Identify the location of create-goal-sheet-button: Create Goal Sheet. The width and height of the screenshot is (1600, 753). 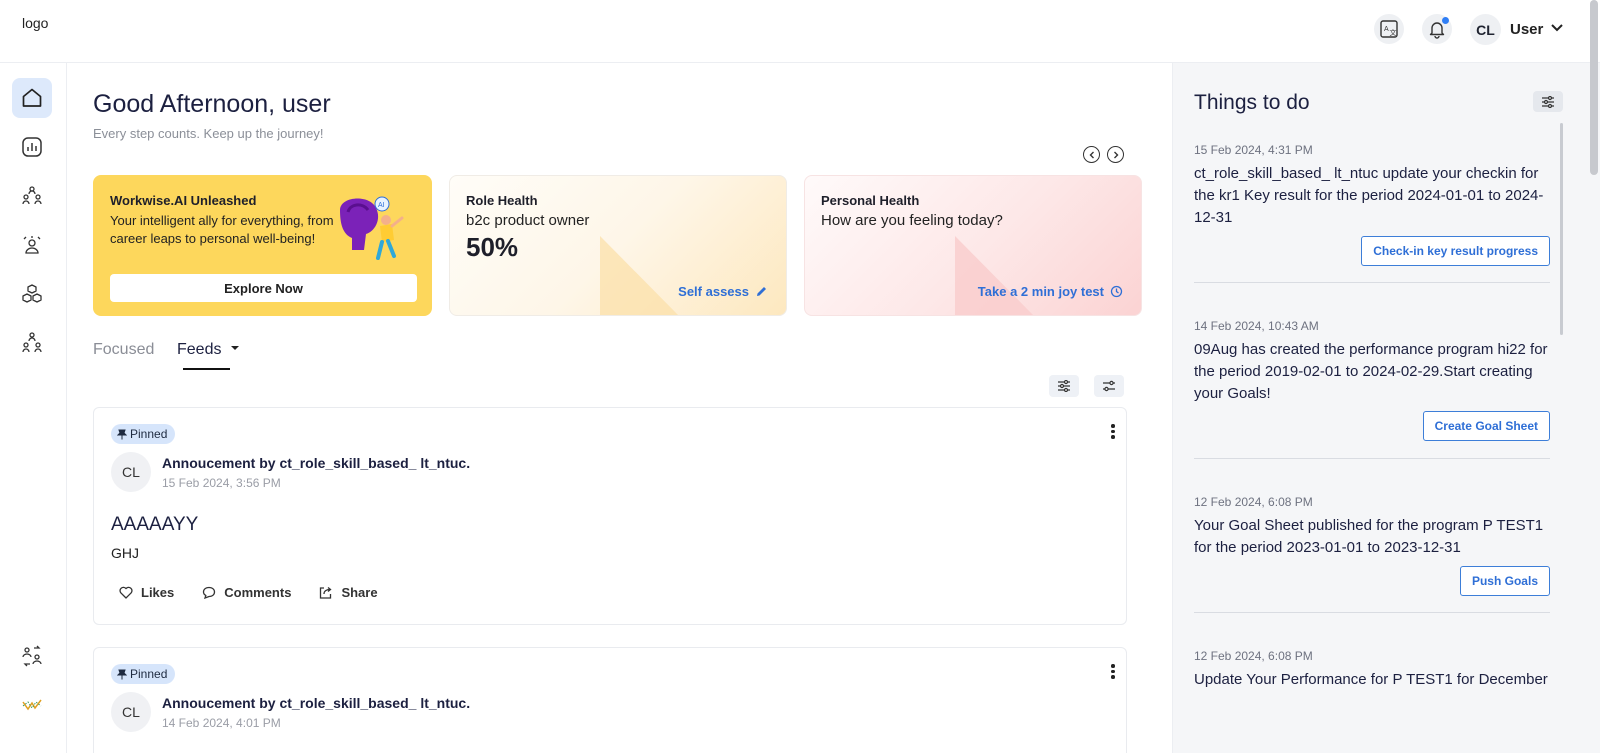
(1486, 426).